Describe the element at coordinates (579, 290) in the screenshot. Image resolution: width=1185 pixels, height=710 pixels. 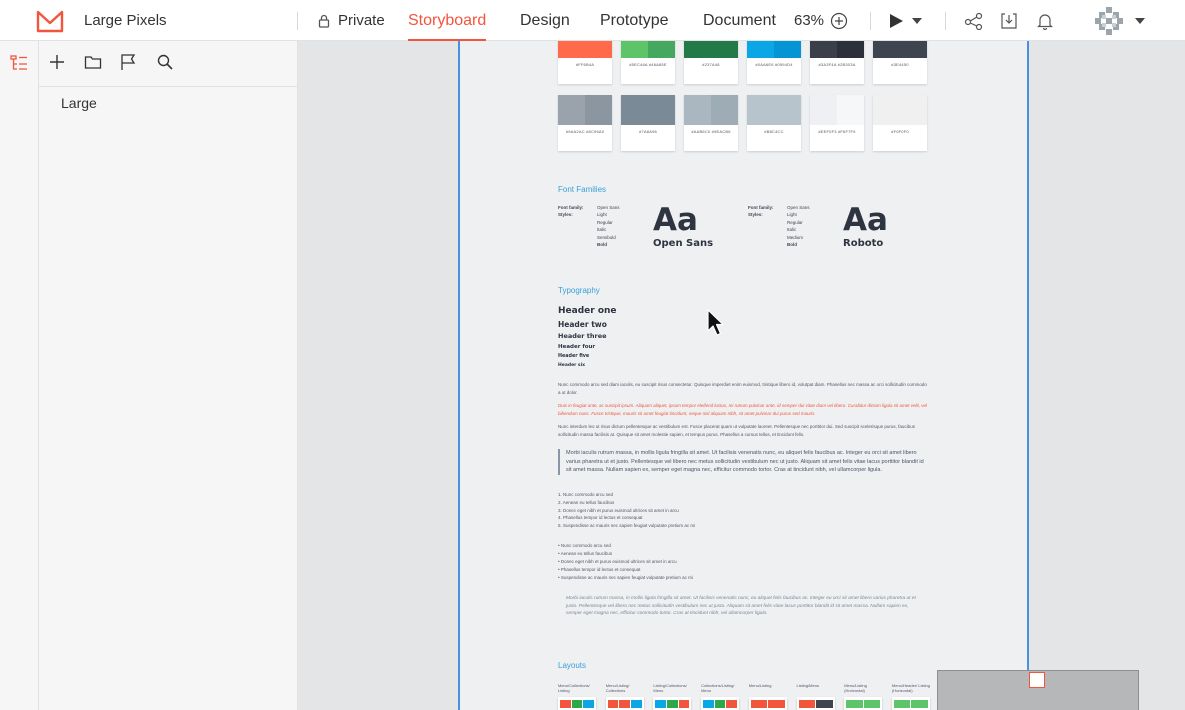
I see `typography-title: Typography` at that location.